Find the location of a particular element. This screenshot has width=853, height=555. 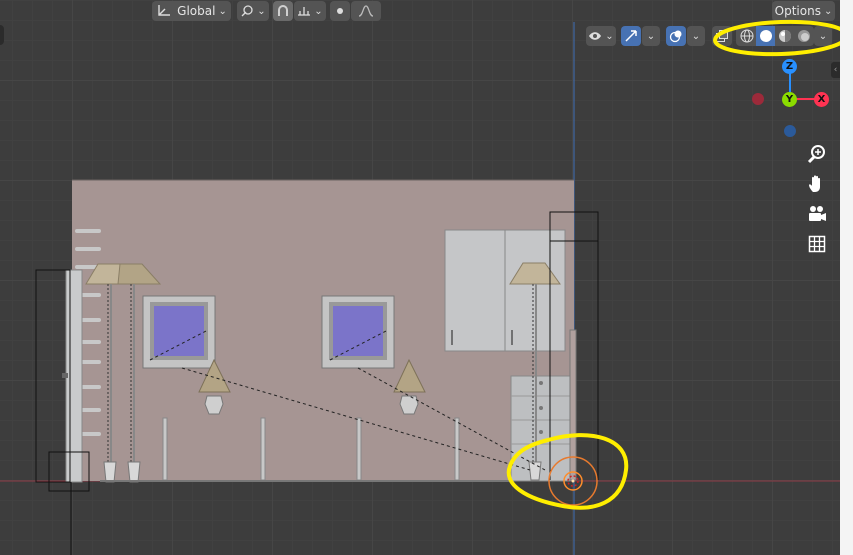

window-edge is located at coordinates (846, 277).